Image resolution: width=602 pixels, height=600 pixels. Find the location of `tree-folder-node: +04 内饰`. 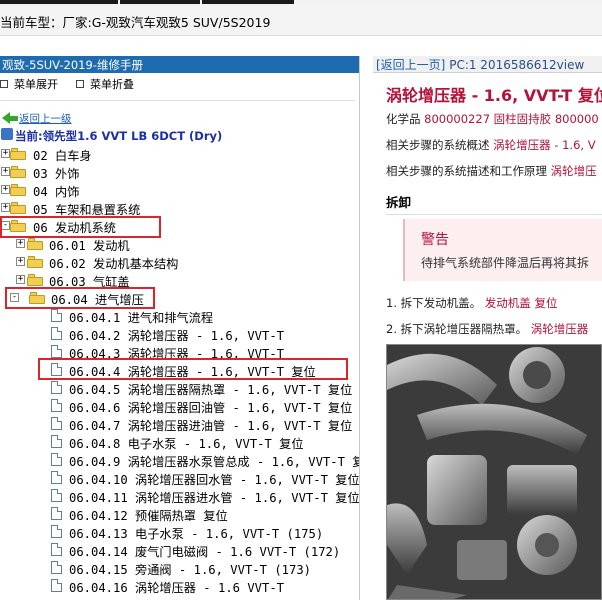

tree-folder-node: +04 内饰 is located at coordinates (177, 190).